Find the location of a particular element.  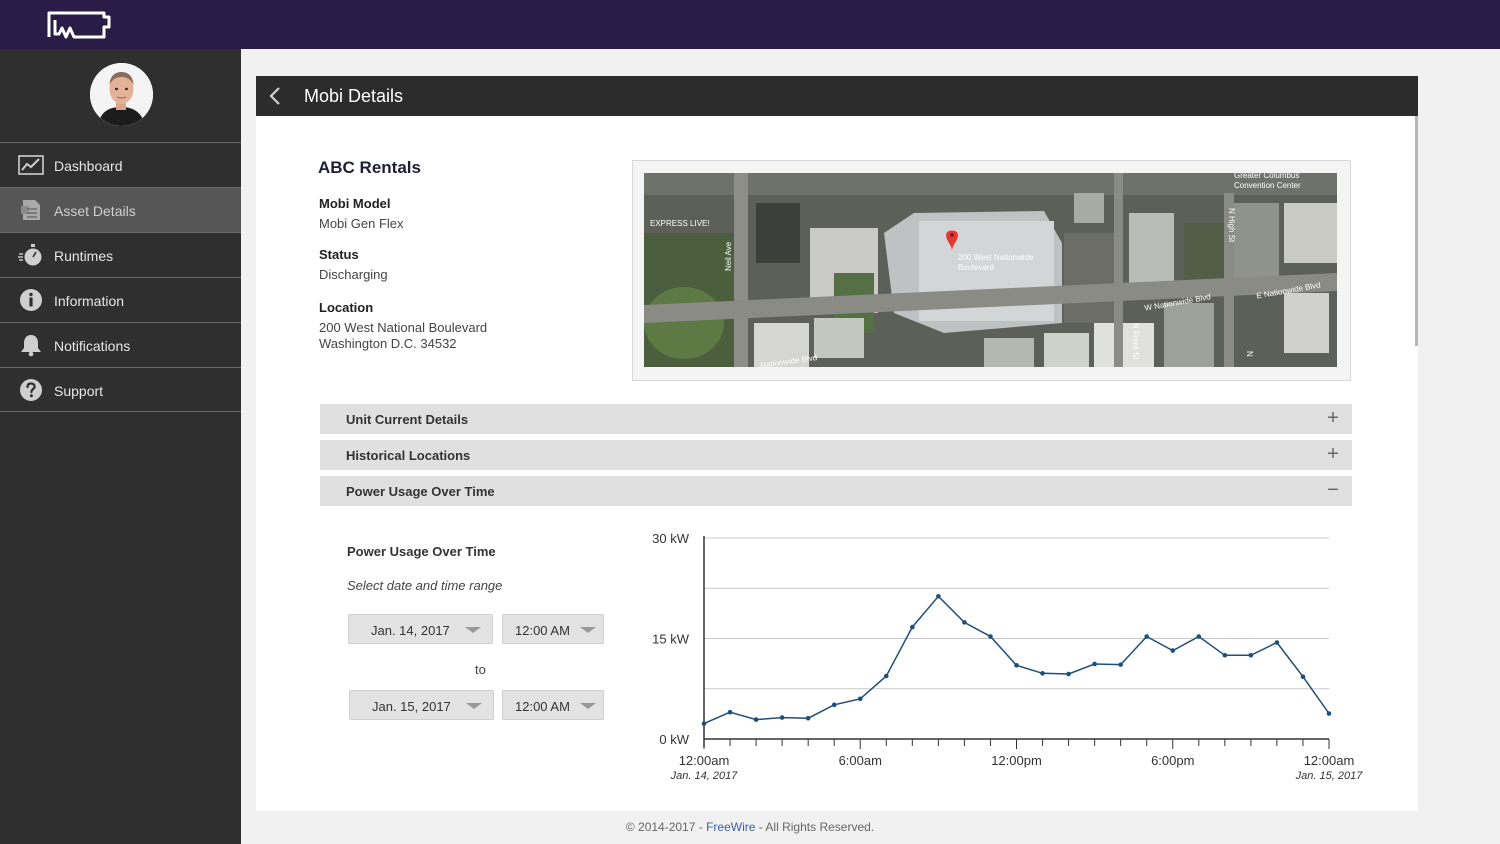

location-line-2: Washington D.C. 34532 is located at coordinates (388, 343).